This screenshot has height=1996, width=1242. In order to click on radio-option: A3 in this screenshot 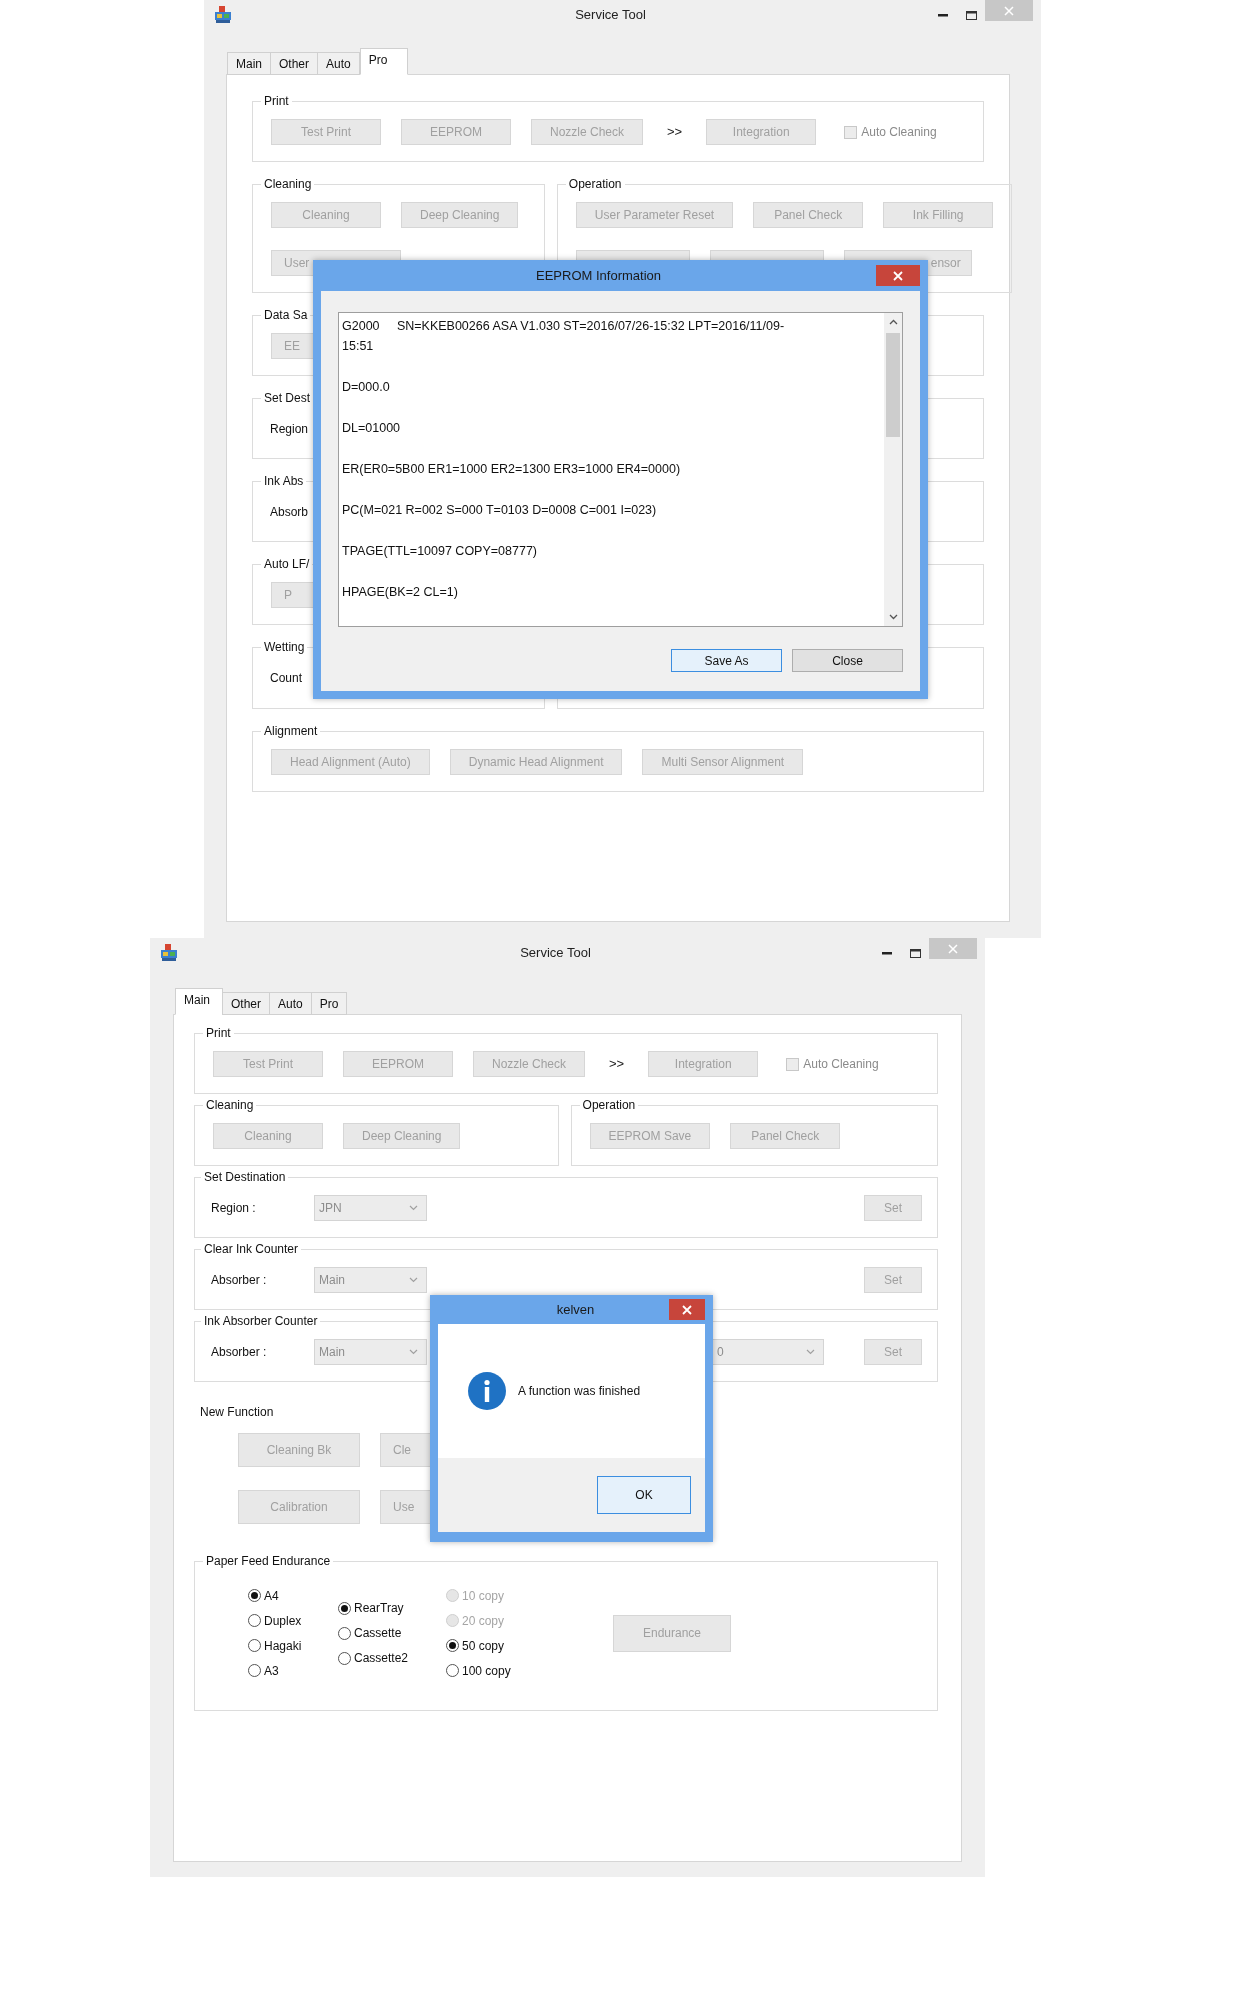, I will do `click(293, 1670)`.